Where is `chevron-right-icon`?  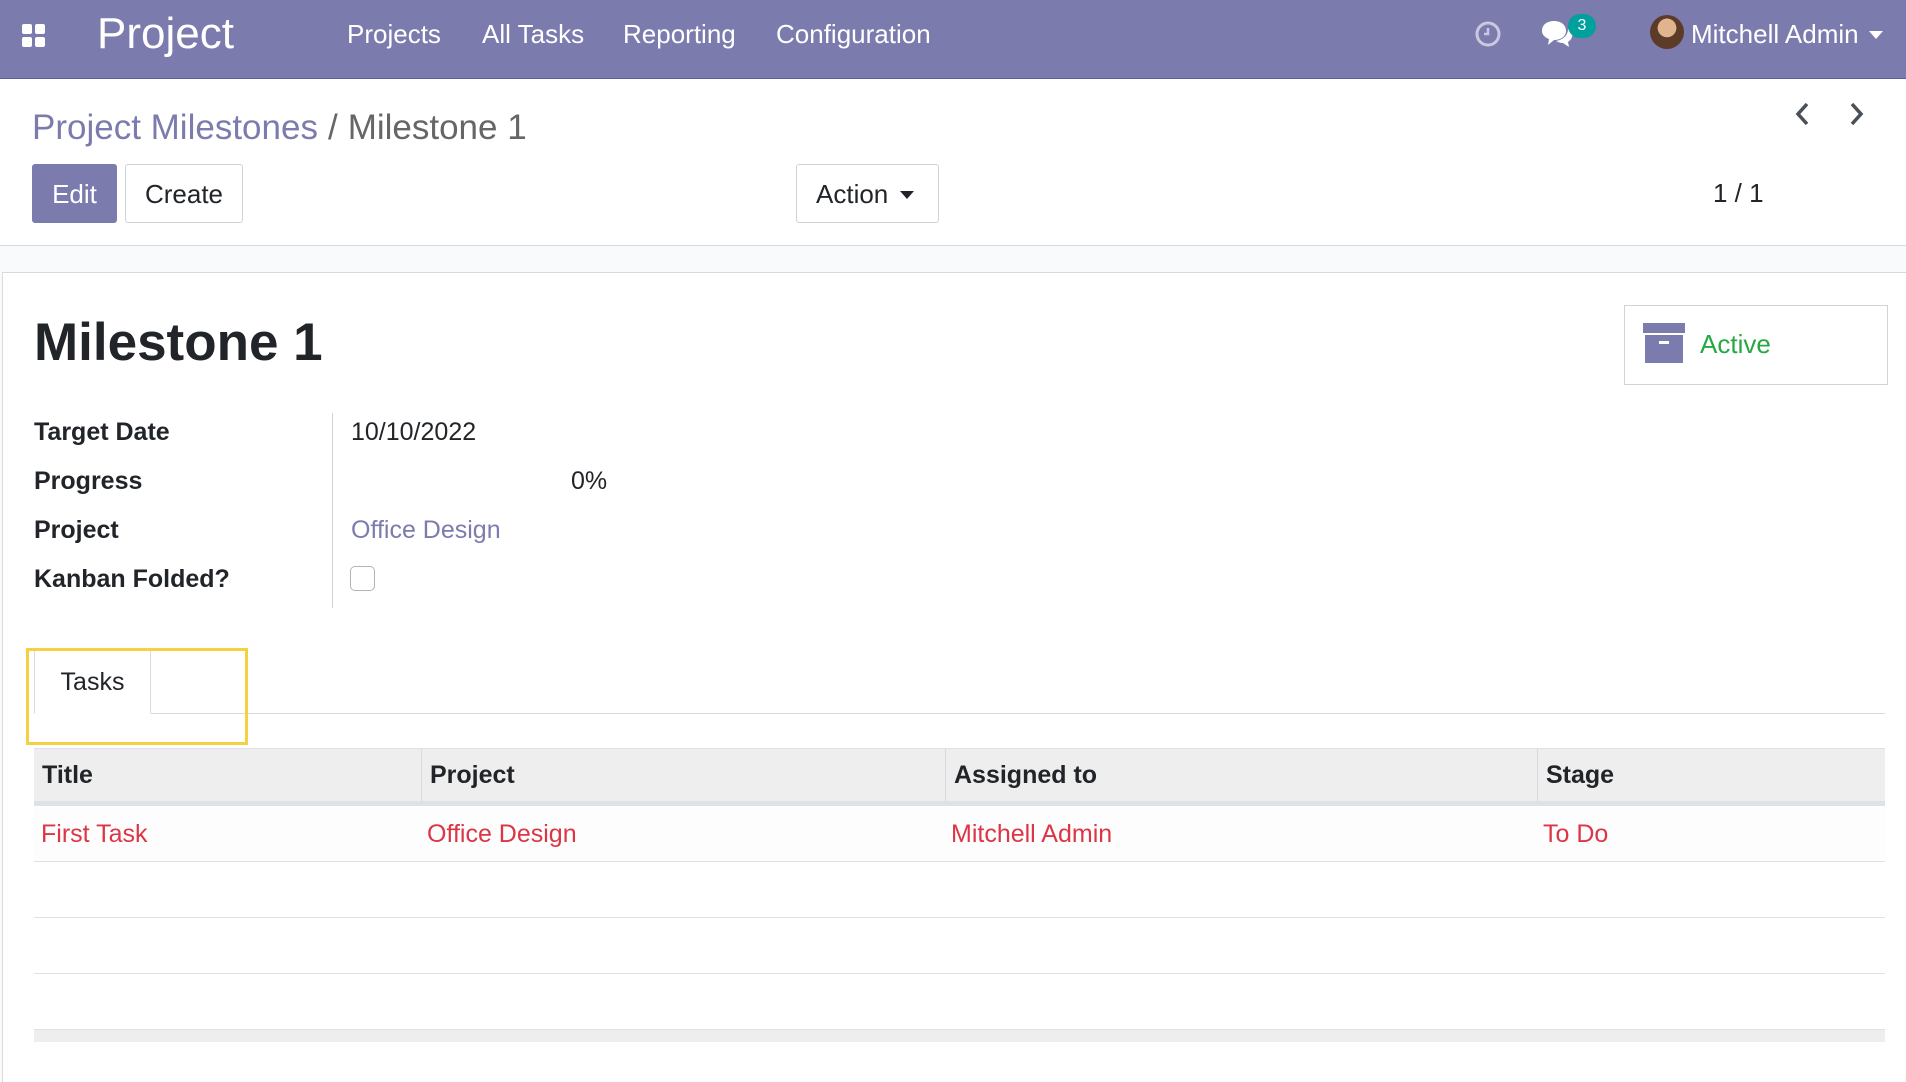 chevron-right-icon is located at coordinates (1857, 116).